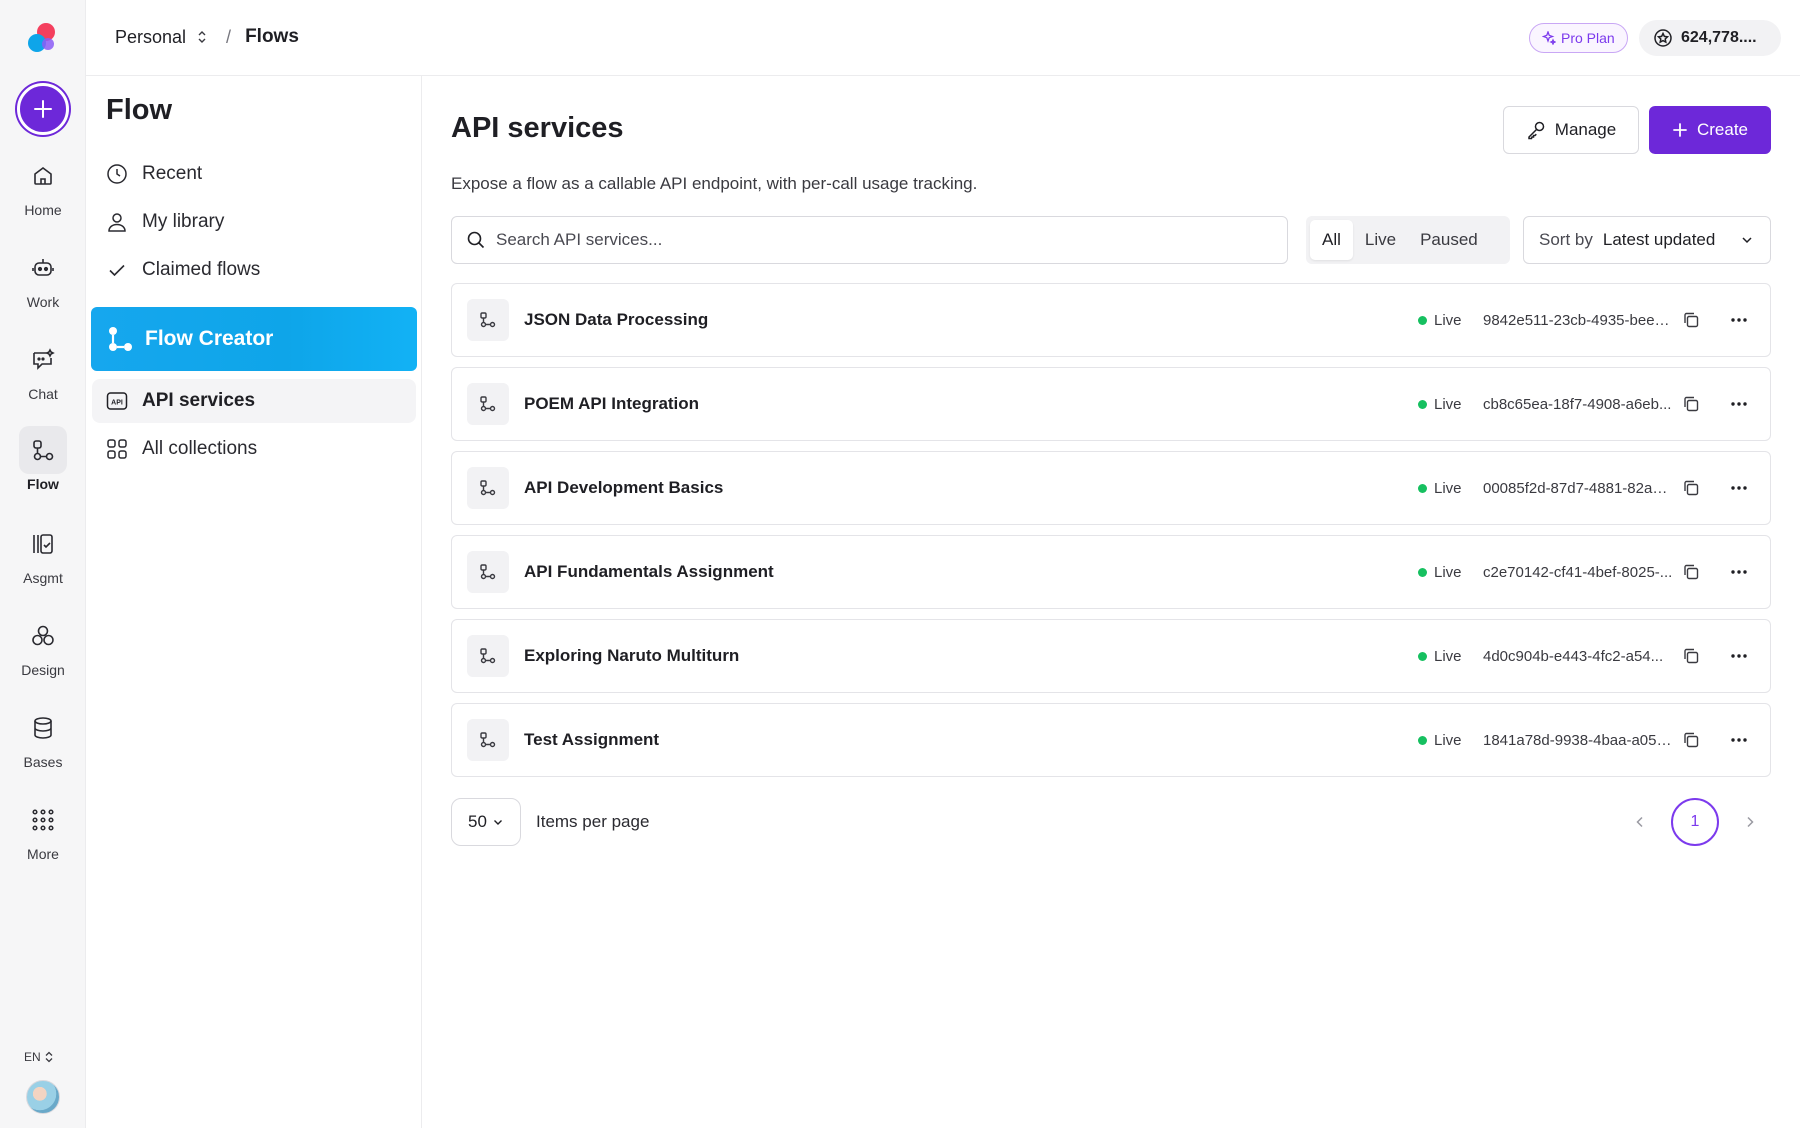 This screenshot has width=1800, height=1128. I want to click on items-per-page-select: 50, so click(486, 822).